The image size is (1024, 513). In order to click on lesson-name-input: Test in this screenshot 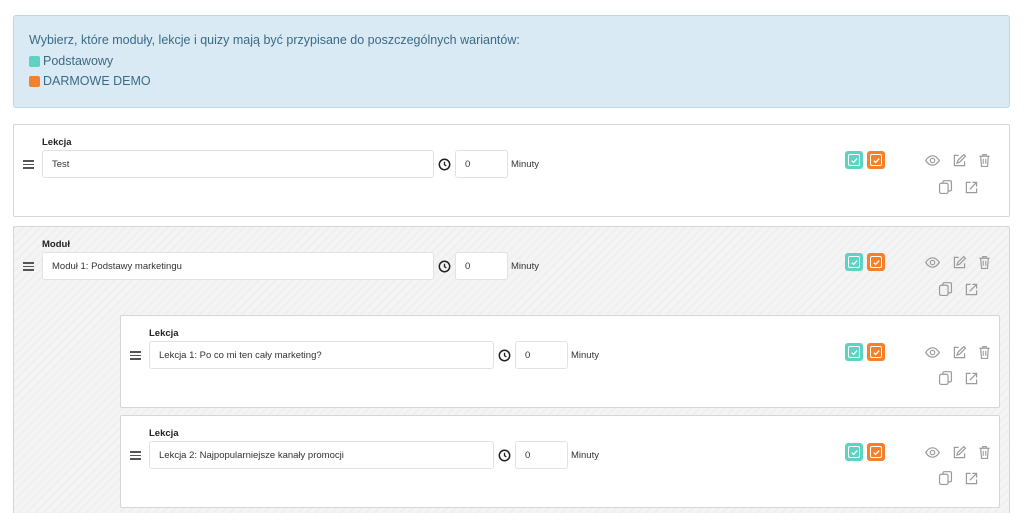, I will do `click(238, 164)`.